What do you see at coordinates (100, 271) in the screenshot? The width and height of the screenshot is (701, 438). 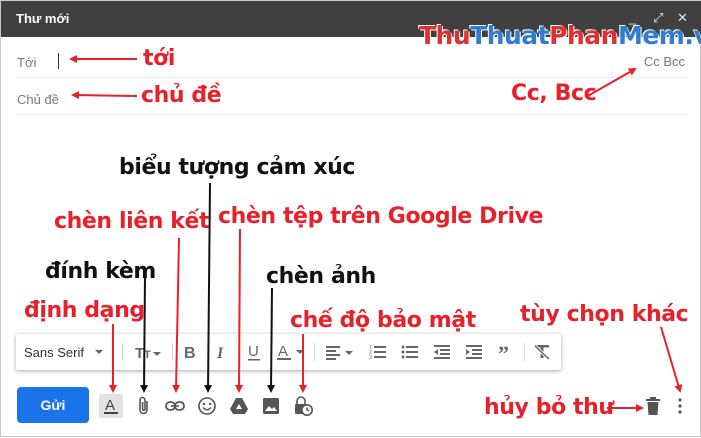 I see `annotation-attach: đính kèm` at bounding box center [100, 271].